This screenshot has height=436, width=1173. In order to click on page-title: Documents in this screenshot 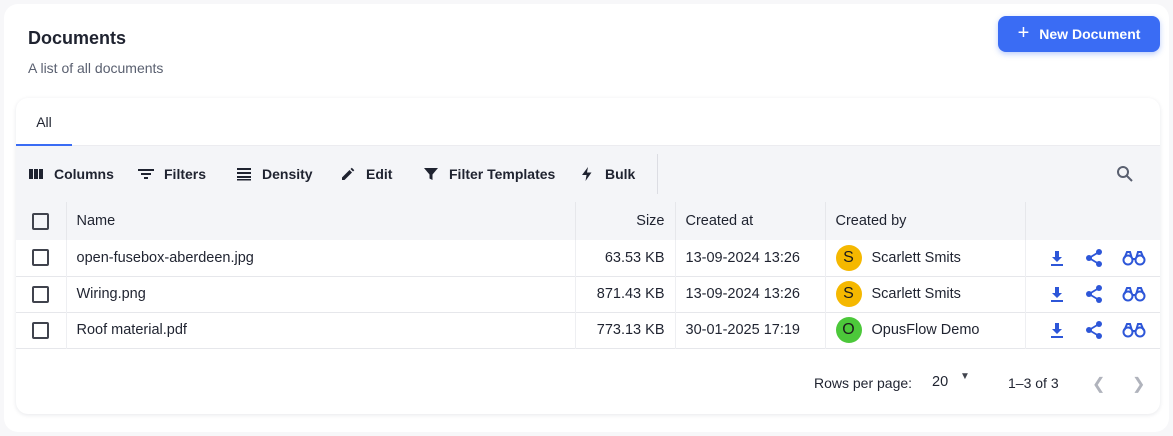, I will do `click(77, 38)`.